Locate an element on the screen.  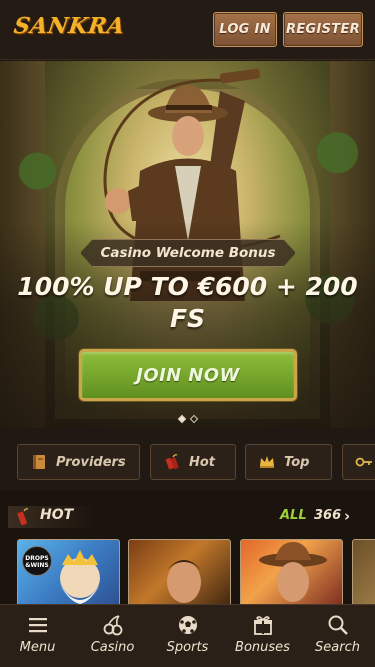
bottom-nav: Menu Casino Sports Bonuses Search is located at coordinates (187, 635).